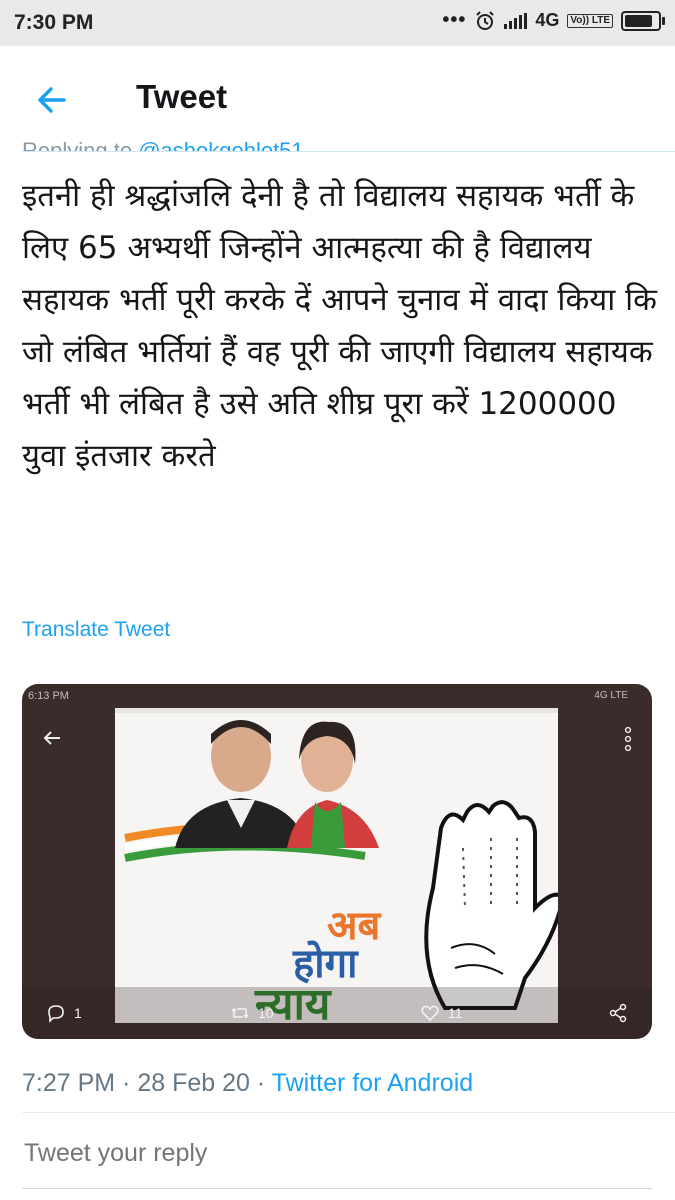 The width and height of the screenshot is (675, 1200). What do you see at coordinates (252, 1013) in the screenshot?
I see `retweet-action: 10` at bounding box center [252, 1013].